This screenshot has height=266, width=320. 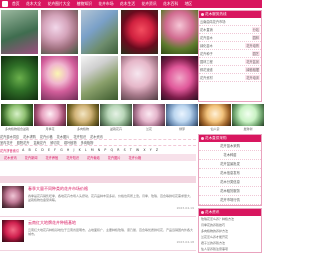 What do you see at coordinates (93, 157) in the screenshot?
I see `news-tab: 花卉栽培` at bounding box center [93, 157].